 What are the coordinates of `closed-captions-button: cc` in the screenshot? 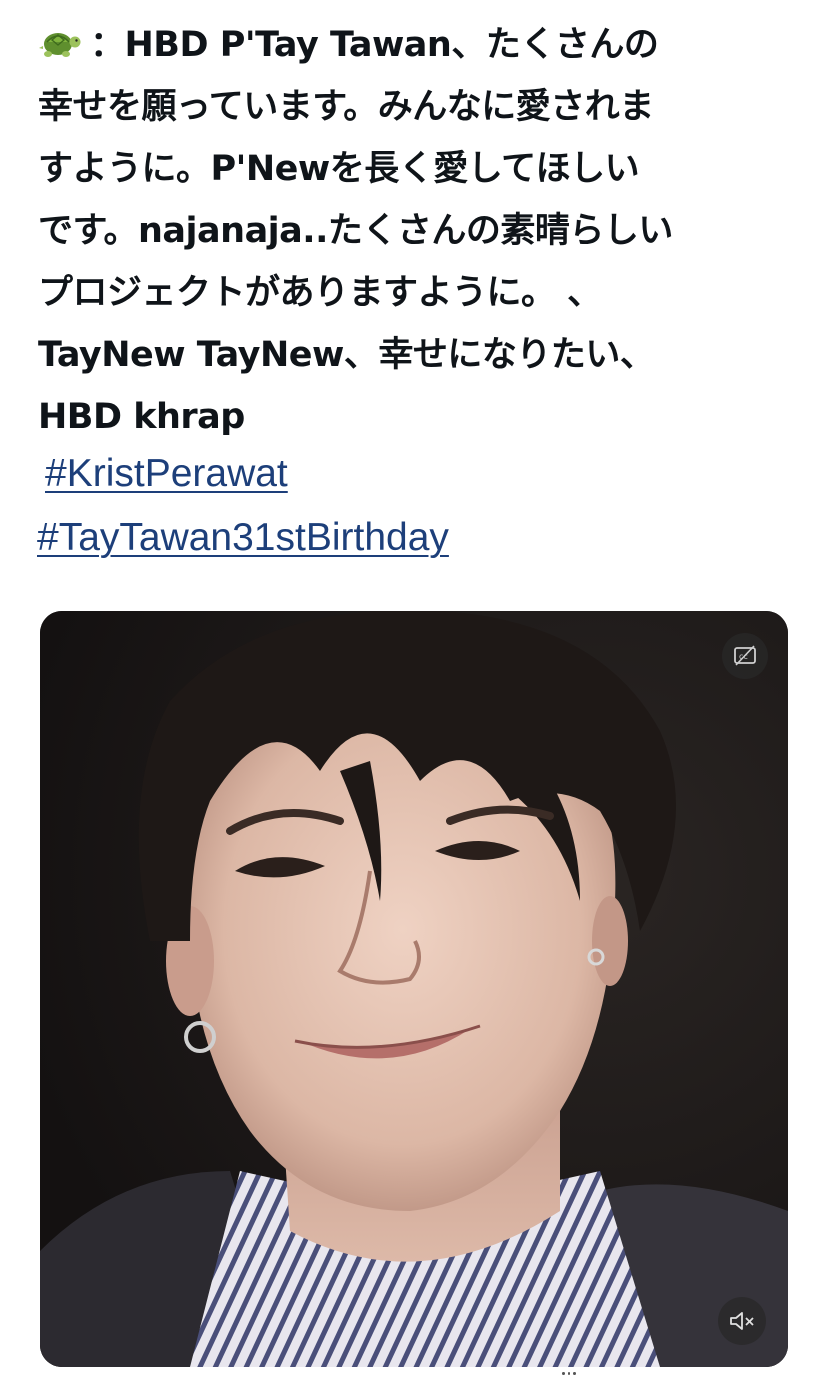 It's located at (745, 656).